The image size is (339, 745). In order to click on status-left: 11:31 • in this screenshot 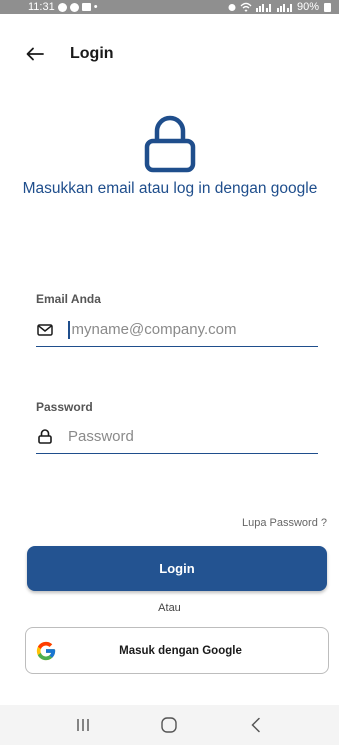, I will do `click(63, 7)`.